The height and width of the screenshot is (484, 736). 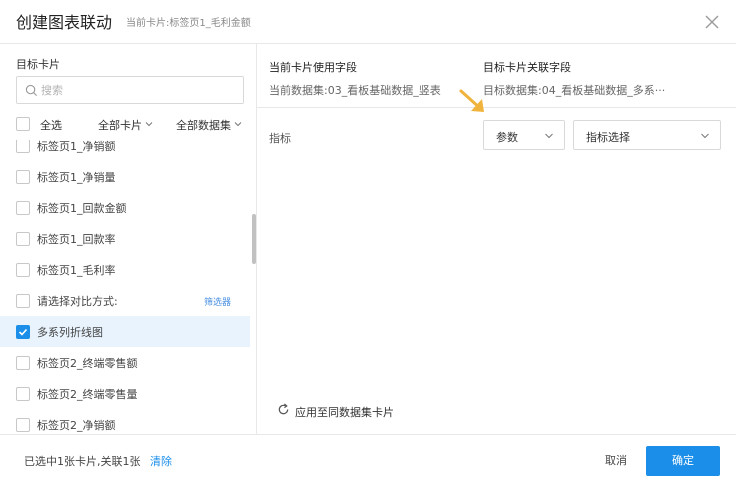 I want to click on parameter-select-value: 参数, so click(x=507, y=137).